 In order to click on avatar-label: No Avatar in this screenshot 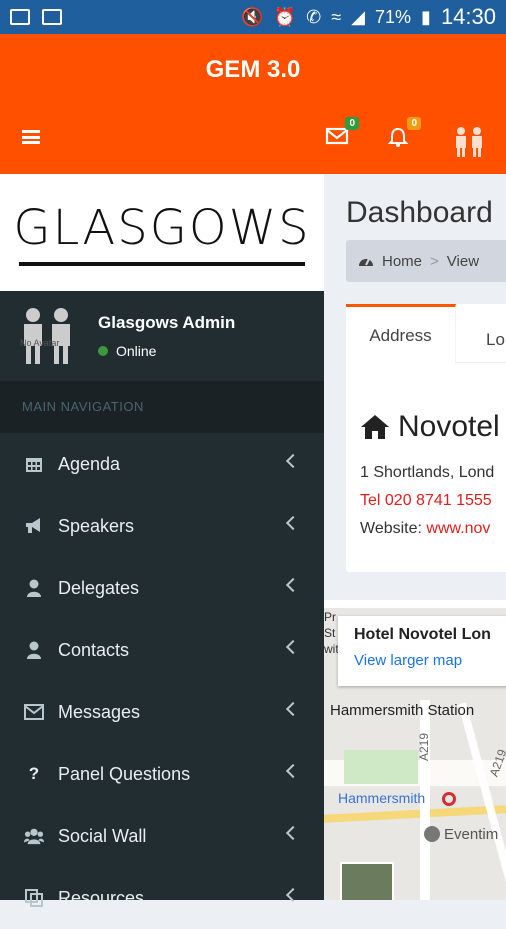, I will do `click(40, 343)`.